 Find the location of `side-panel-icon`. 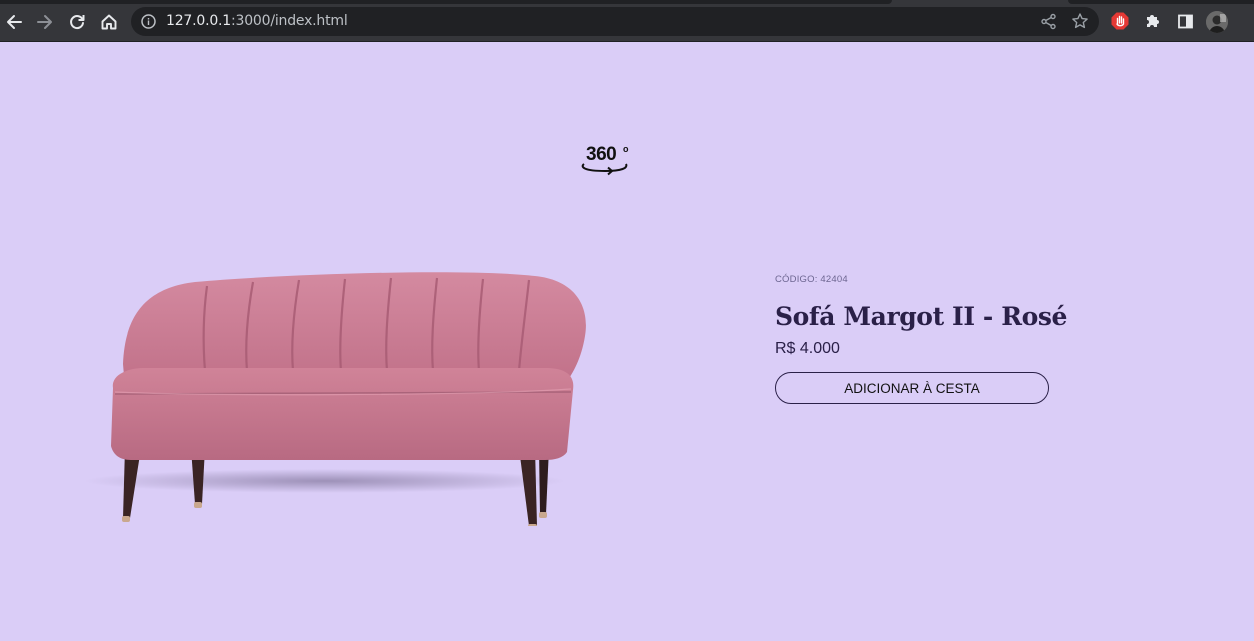

side-panel-icon is located at coordinates (1185, 21).